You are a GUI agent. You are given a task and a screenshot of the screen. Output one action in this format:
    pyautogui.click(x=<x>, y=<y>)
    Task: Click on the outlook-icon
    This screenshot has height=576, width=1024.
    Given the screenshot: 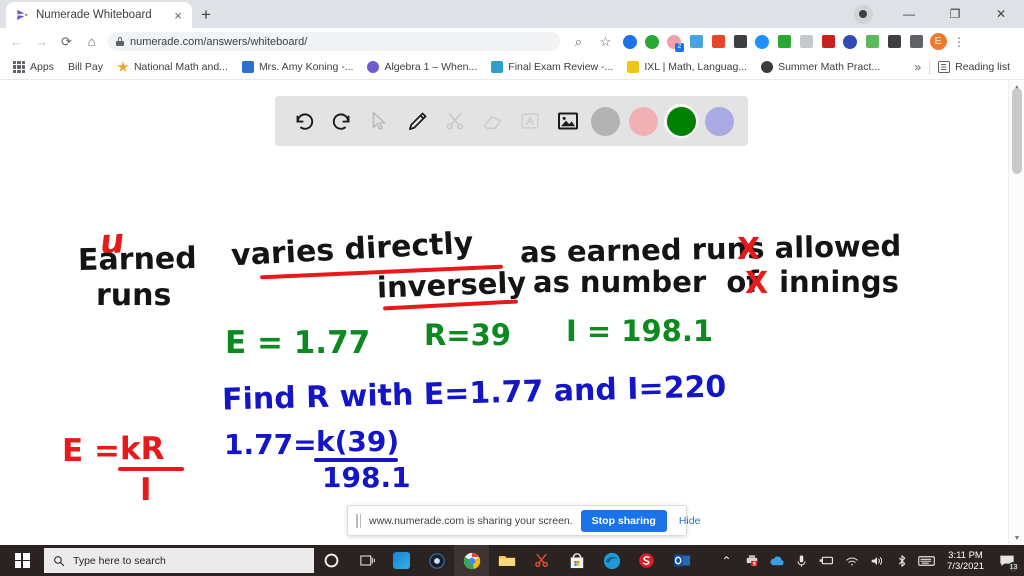 What is the action you would take?
    pyautogui.click(x=681, y=560)
    